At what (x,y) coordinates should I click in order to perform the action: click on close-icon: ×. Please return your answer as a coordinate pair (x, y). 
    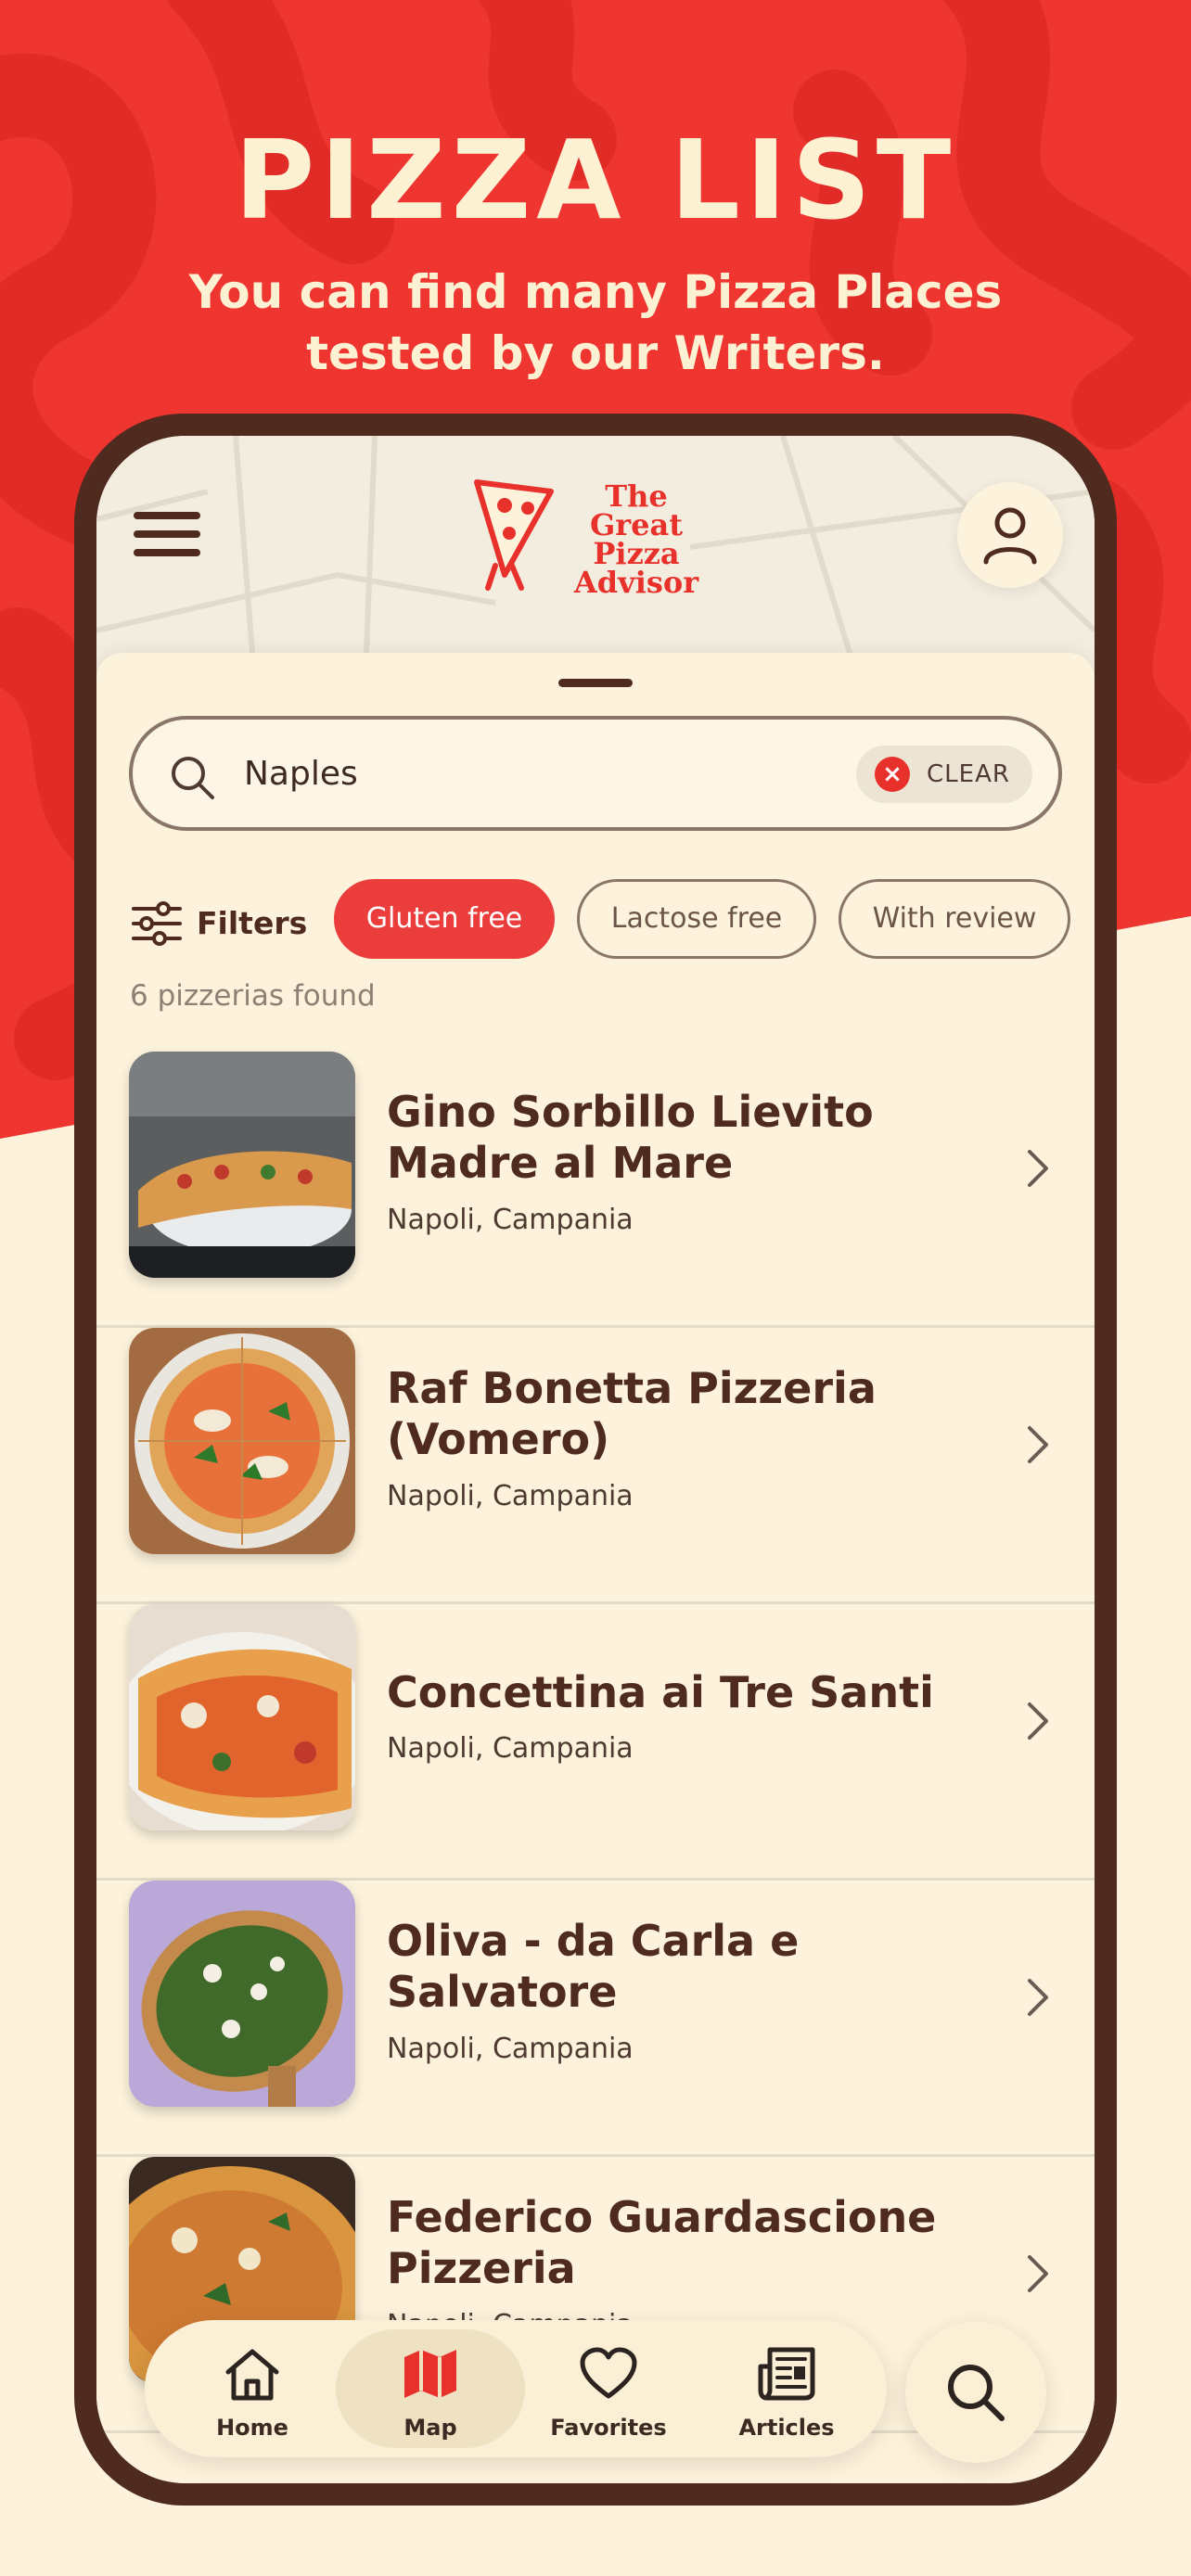
    Looking at the image, I should click on (892, 774).